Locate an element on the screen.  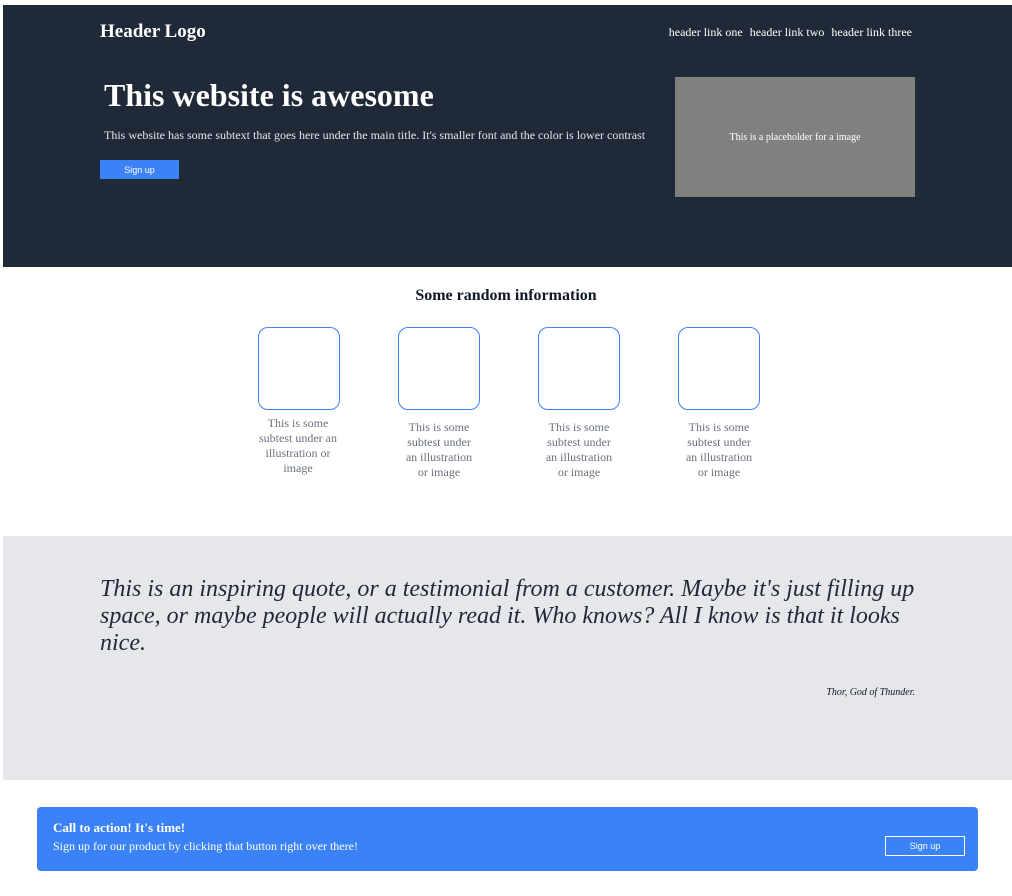
cta-signup-button: Sign up is located at coordinates (925, 846).